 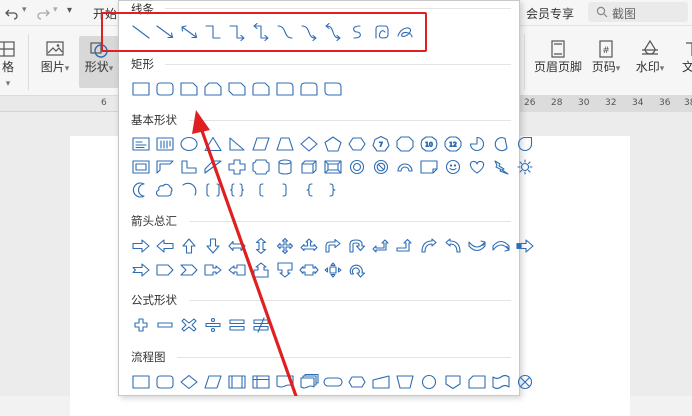 What do you see at coordinates (405, 246) in the screenshot?
I see `a-bent-up-shape-icon` at bounding box center [405, 246].